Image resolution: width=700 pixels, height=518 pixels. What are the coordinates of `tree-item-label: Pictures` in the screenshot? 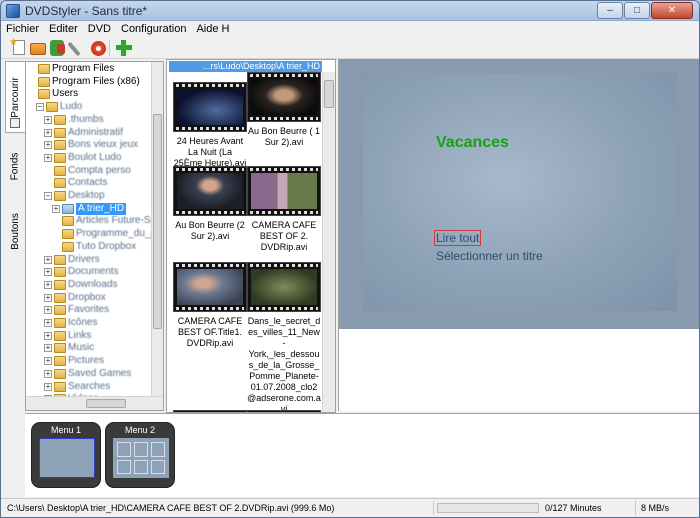 It's located at (86, 361).